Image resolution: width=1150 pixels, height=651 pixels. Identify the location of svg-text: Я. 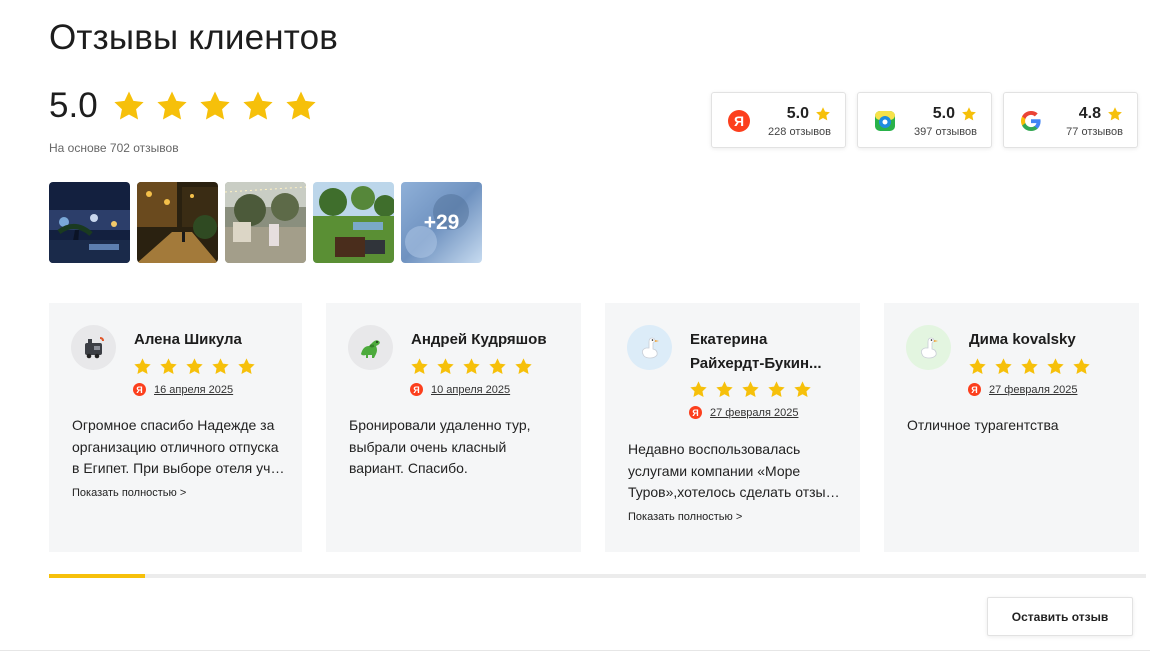
(739, 121).